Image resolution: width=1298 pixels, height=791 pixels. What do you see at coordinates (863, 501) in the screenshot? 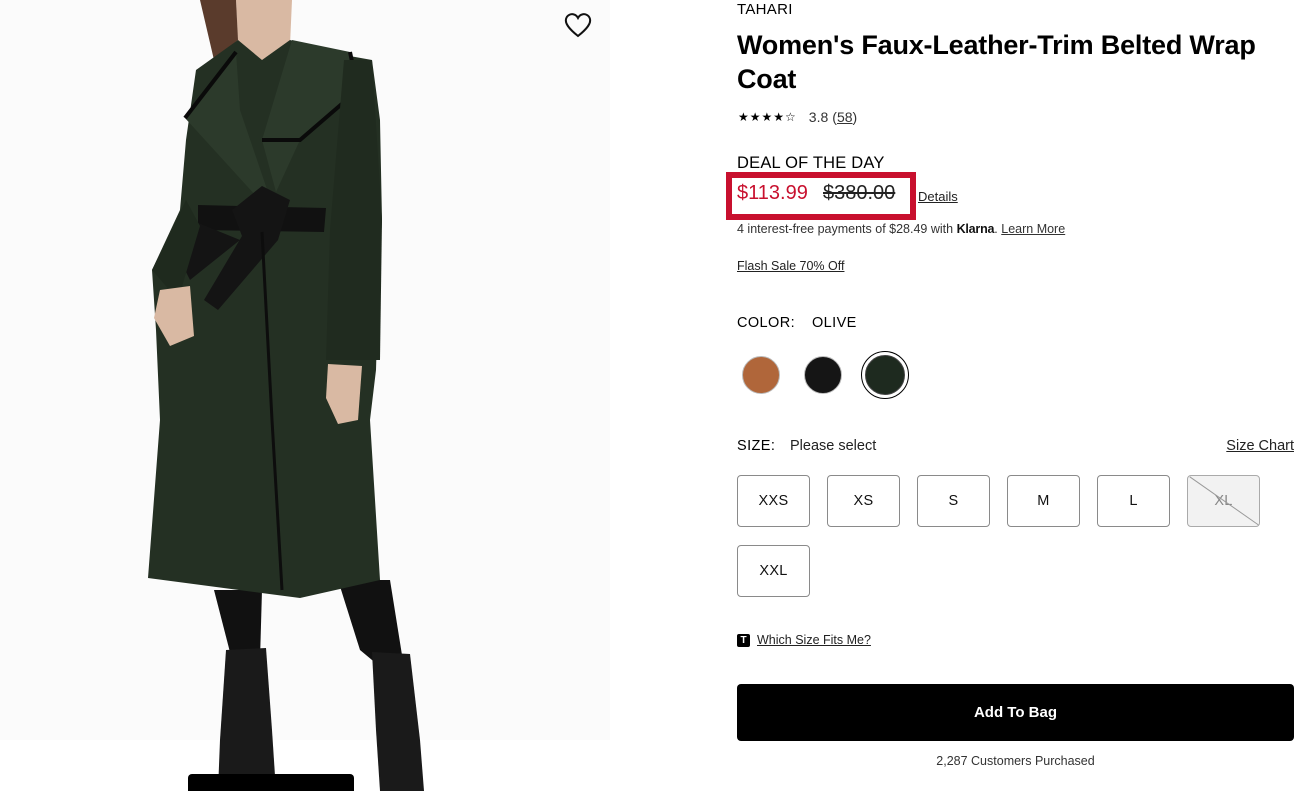
I see `size-option-xs: XS` at bounding box center [863, 501].